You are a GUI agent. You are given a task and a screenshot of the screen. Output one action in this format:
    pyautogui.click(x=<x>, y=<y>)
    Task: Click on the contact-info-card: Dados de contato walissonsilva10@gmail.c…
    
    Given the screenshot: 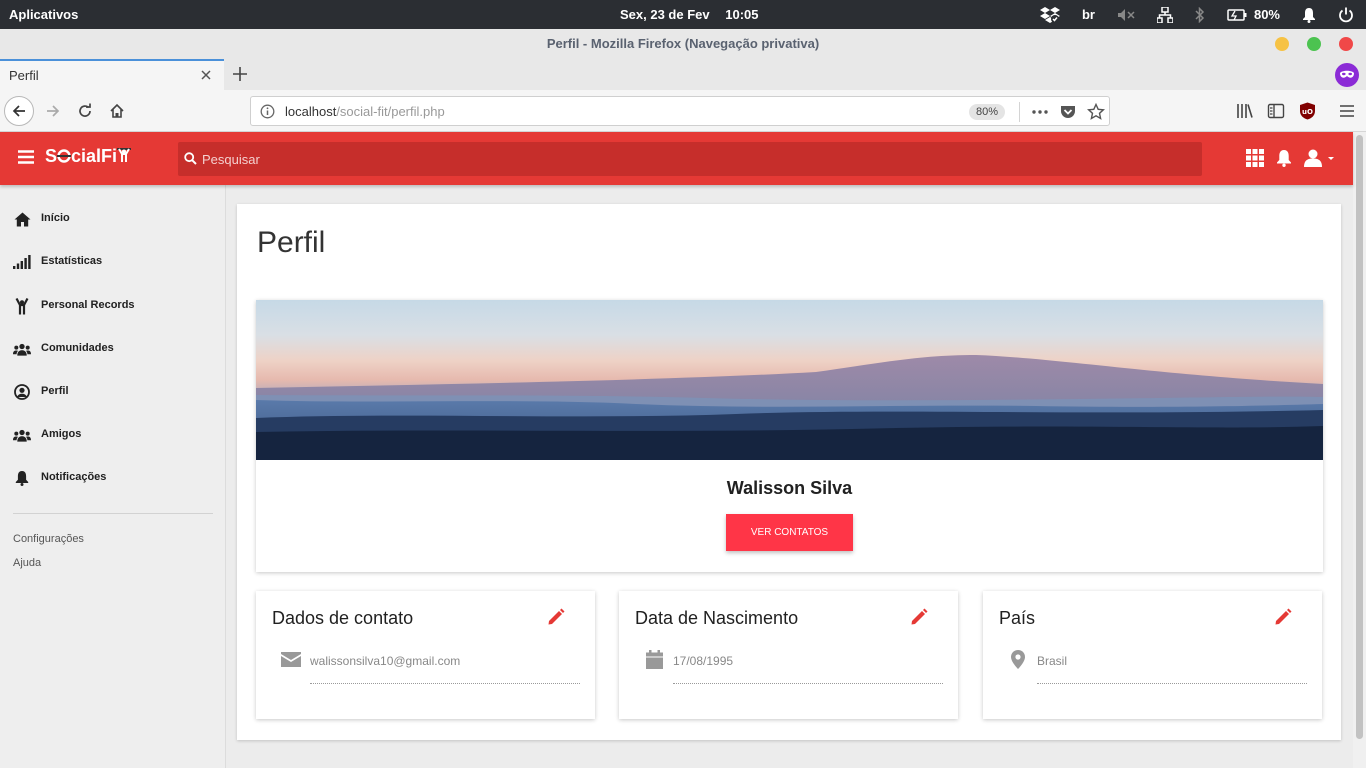 What is the action you would take?
    pyautogui.click(x=425, y=655)
    